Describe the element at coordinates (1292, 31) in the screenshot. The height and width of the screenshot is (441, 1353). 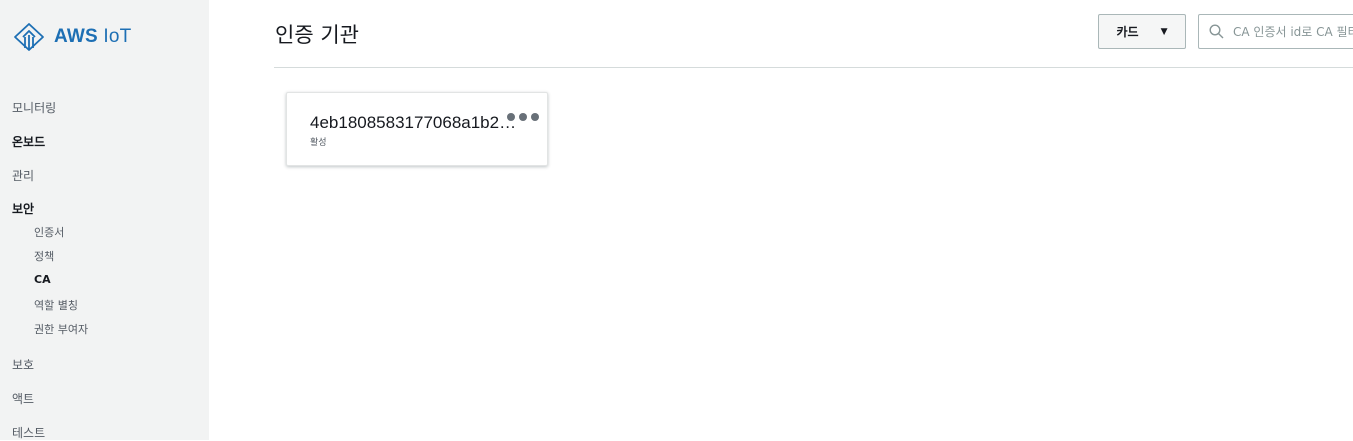
I see `search-input` at that location.